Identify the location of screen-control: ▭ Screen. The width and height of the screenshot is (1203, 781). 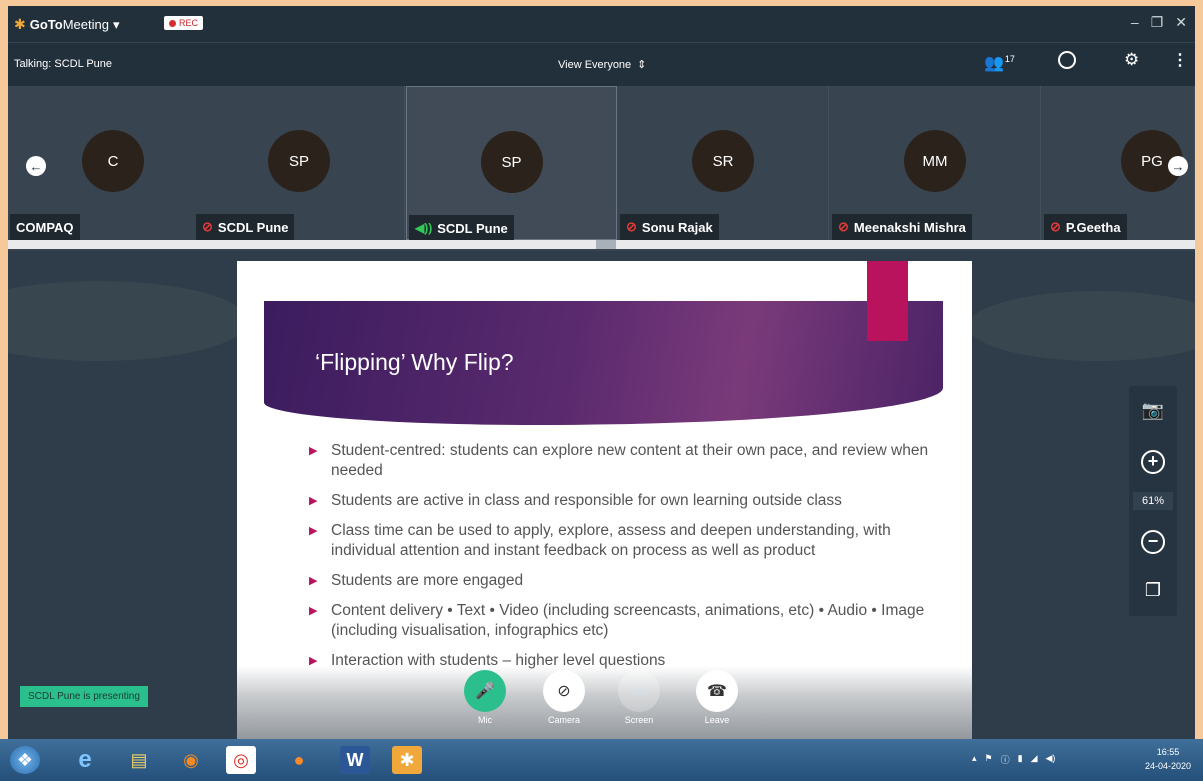
(639, 697).